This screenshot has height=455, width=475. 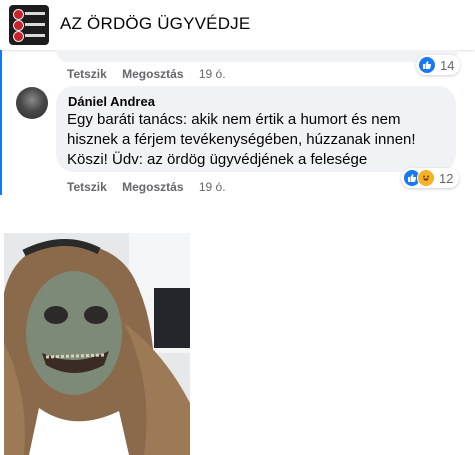 I want to click on reaction-count: 12, so click(x=446, y=178).